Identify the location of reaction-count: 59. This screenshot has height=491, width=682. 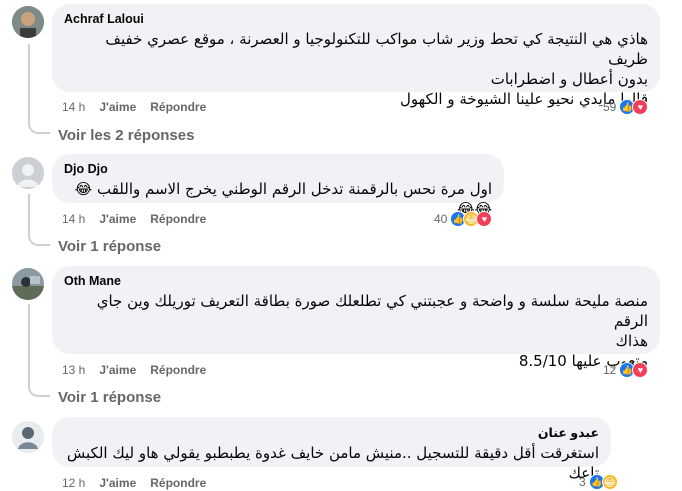
(610, 107).